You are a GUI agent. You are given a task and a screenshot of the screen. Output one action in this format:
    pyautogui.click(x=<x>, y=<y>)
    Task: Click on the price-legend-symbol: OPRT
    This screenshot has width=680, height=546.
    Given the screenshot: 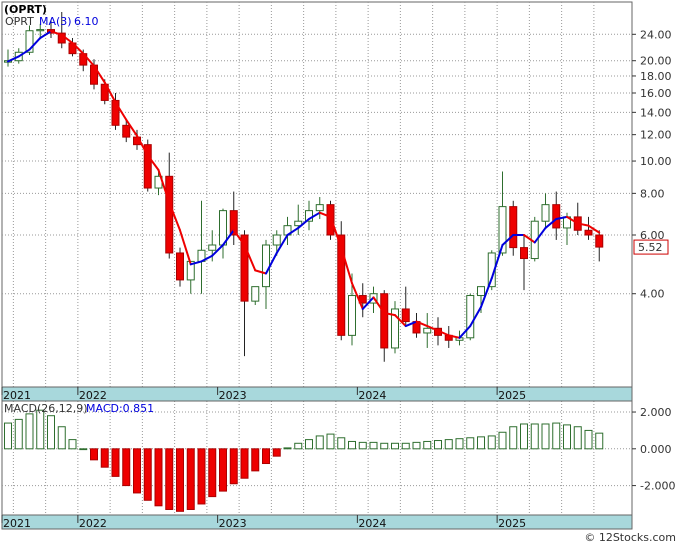 What is the action you would take?
    pyautogui.click(x=19, y=21)
    